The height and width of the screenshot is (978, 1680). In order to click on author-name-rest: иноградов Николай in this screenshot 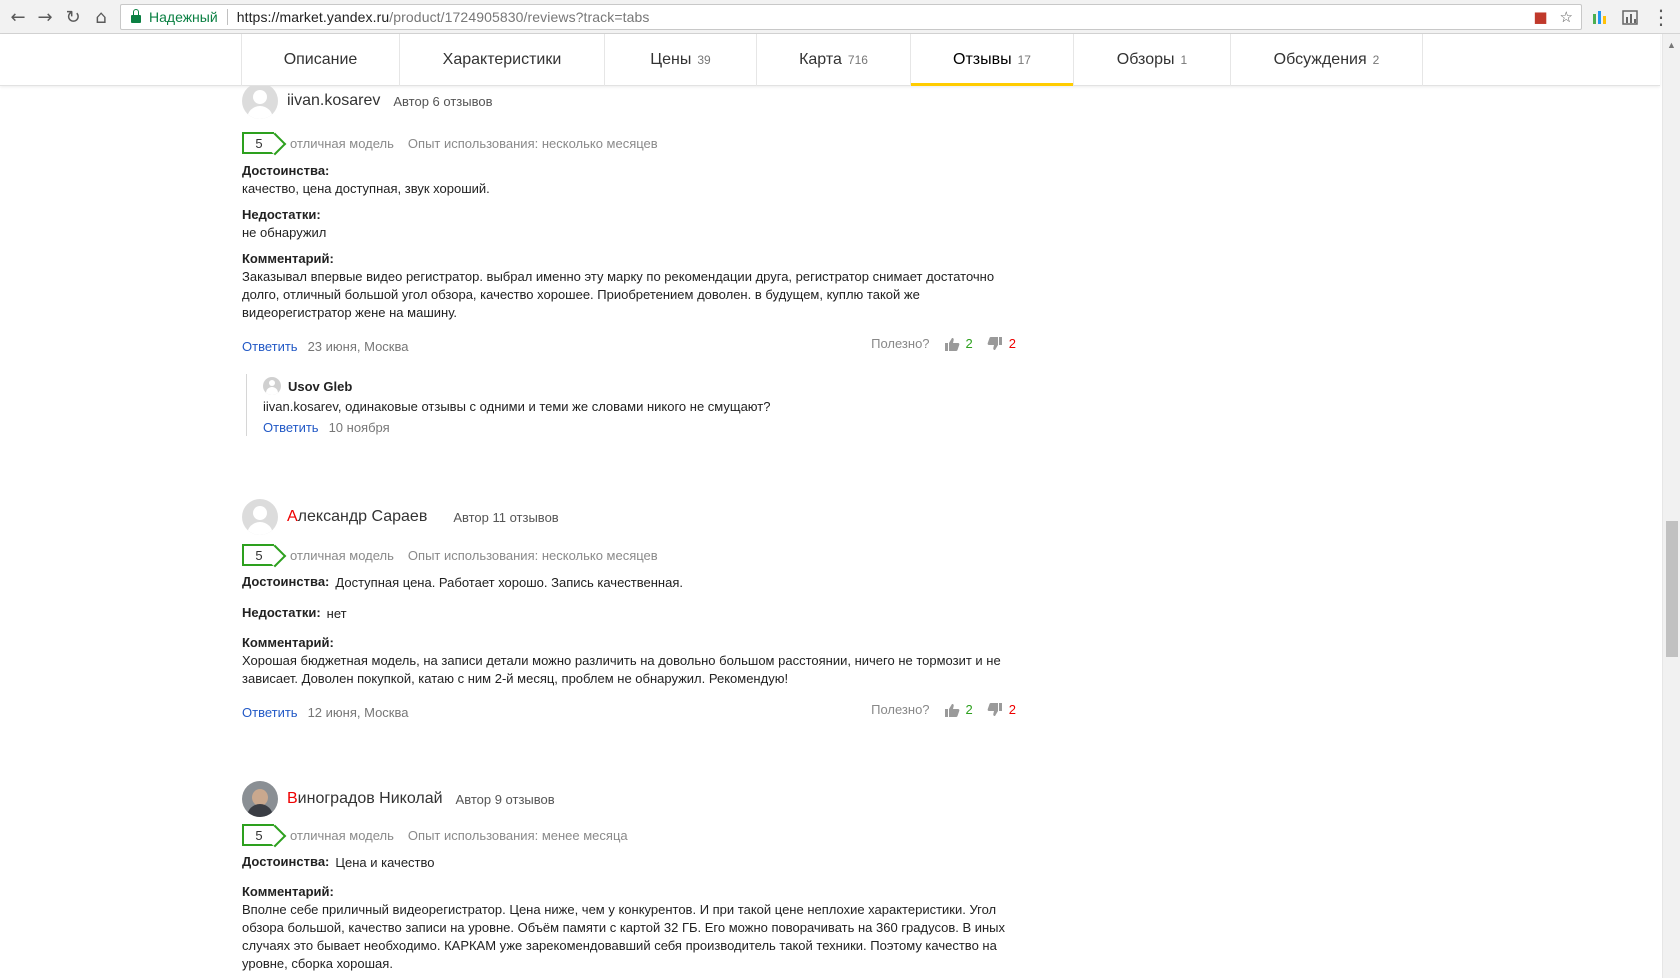, I will do `click(370, 798)`.